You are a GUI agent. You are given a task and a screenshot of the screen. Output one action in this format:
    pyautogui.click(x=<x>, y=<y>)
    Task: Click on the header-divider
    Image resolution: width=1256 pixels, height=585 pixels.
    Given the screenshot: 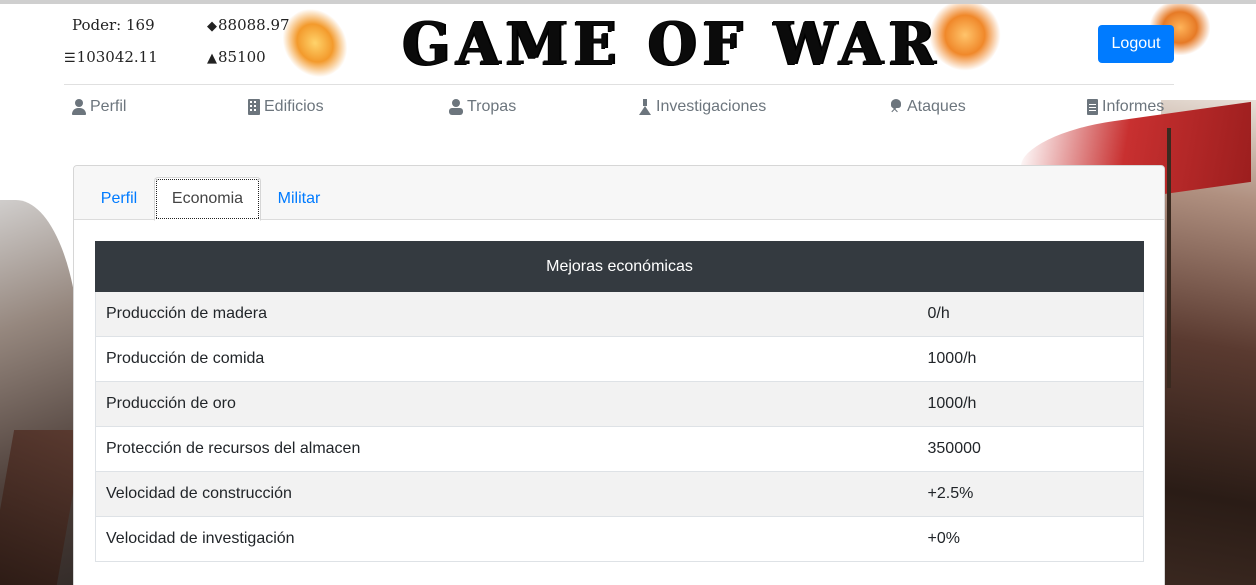 What is the action you would take?
    pyautogui.click(x=619, y=84)
    